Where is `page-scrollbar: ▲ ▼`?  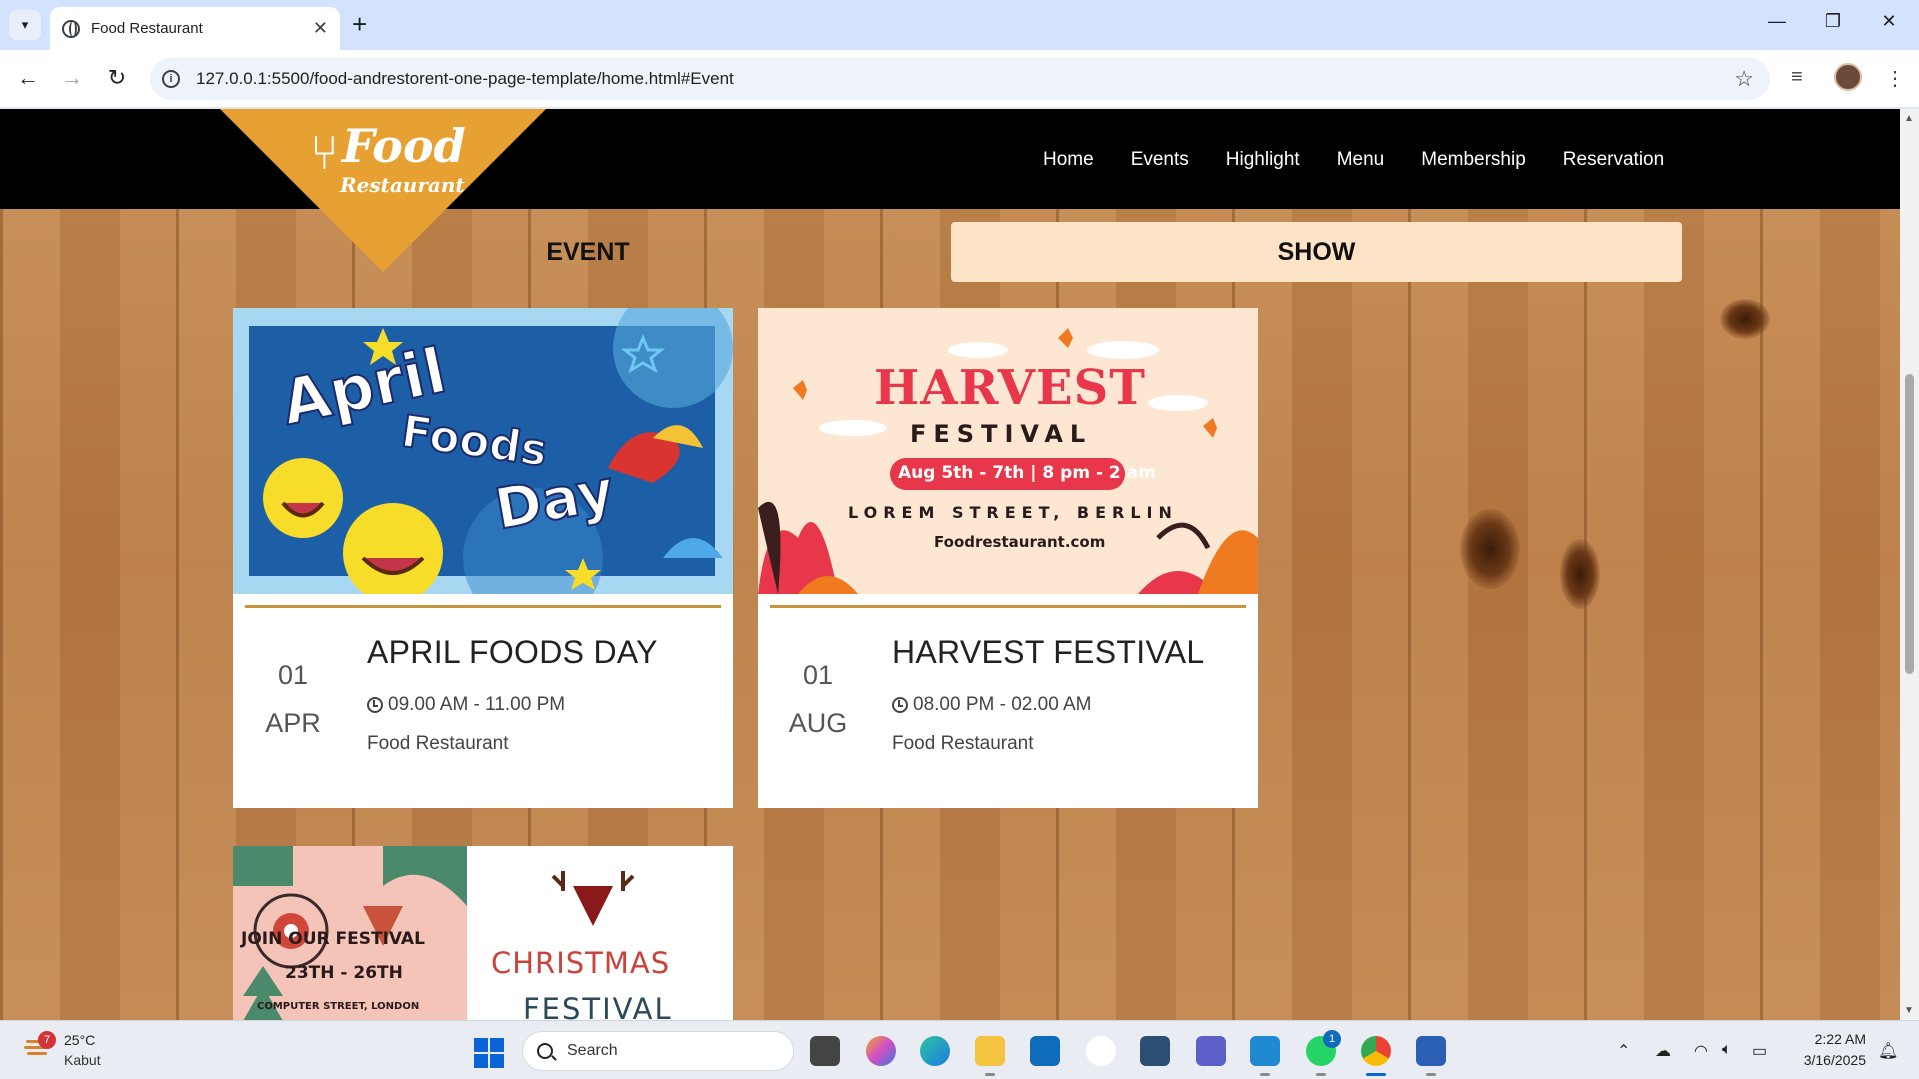 page-scrollbar: ▲ ▼ is located at coordinates (1909, 564).